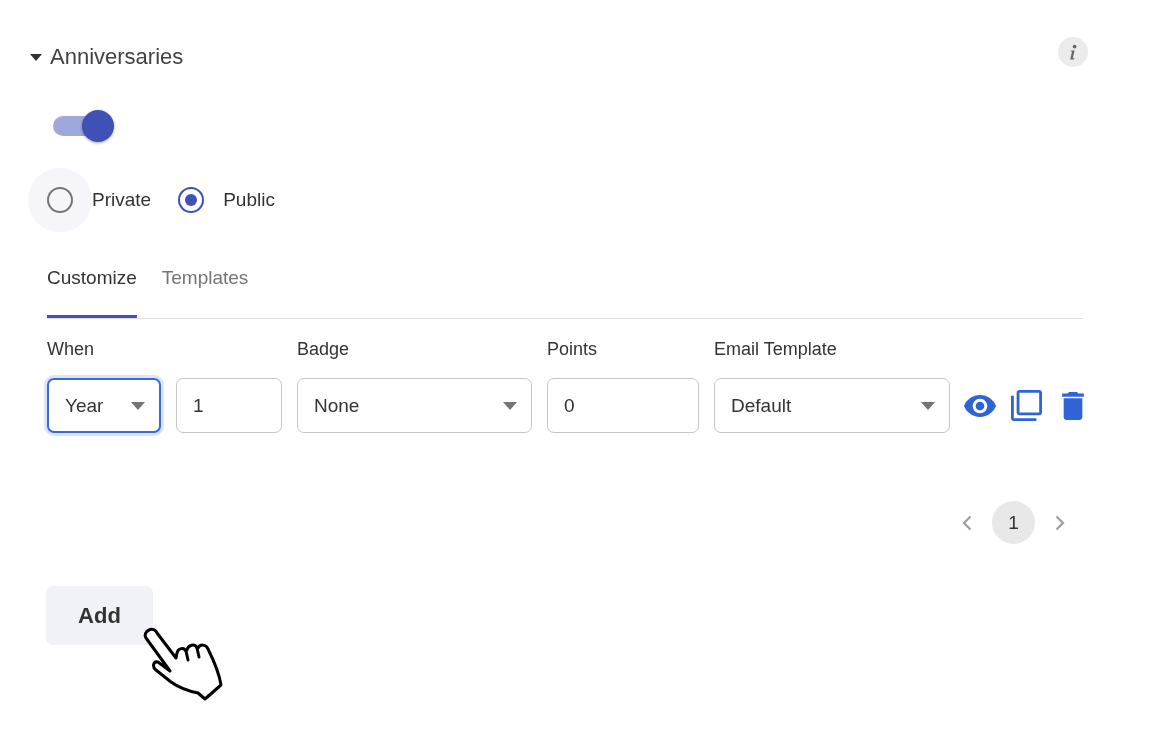 Image resolution: width=1152 pixels, height=732 pixels. What do you see at coordinates (573, 349) in the screenshot?
I see `column-label: Points` at bounding box center [573, 349].